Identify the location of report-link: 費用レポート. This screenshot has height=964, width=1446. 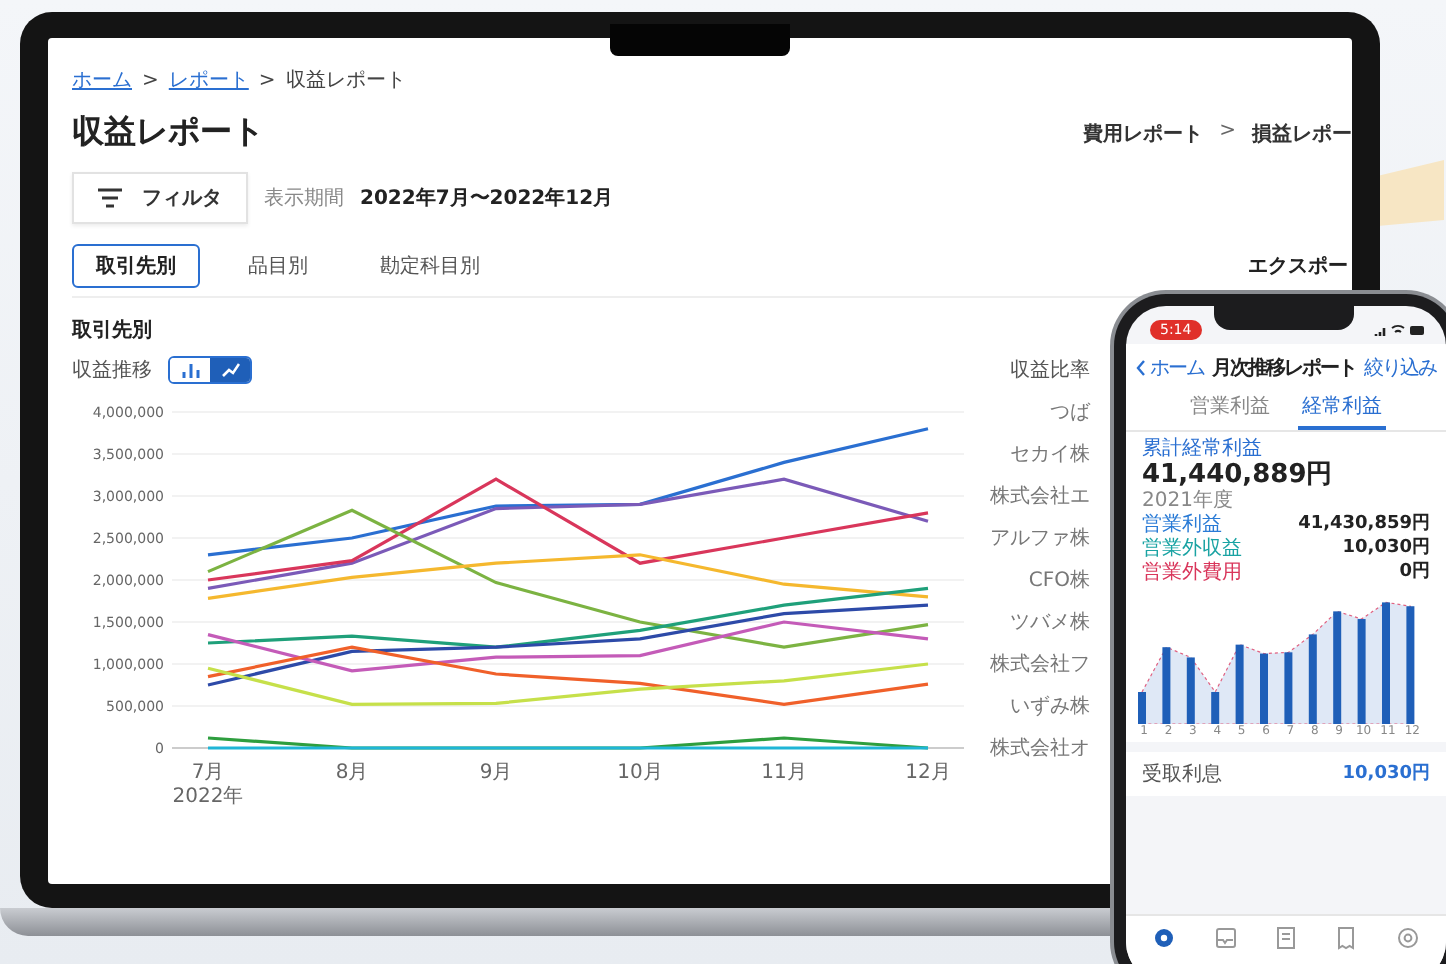
(1143, 133).